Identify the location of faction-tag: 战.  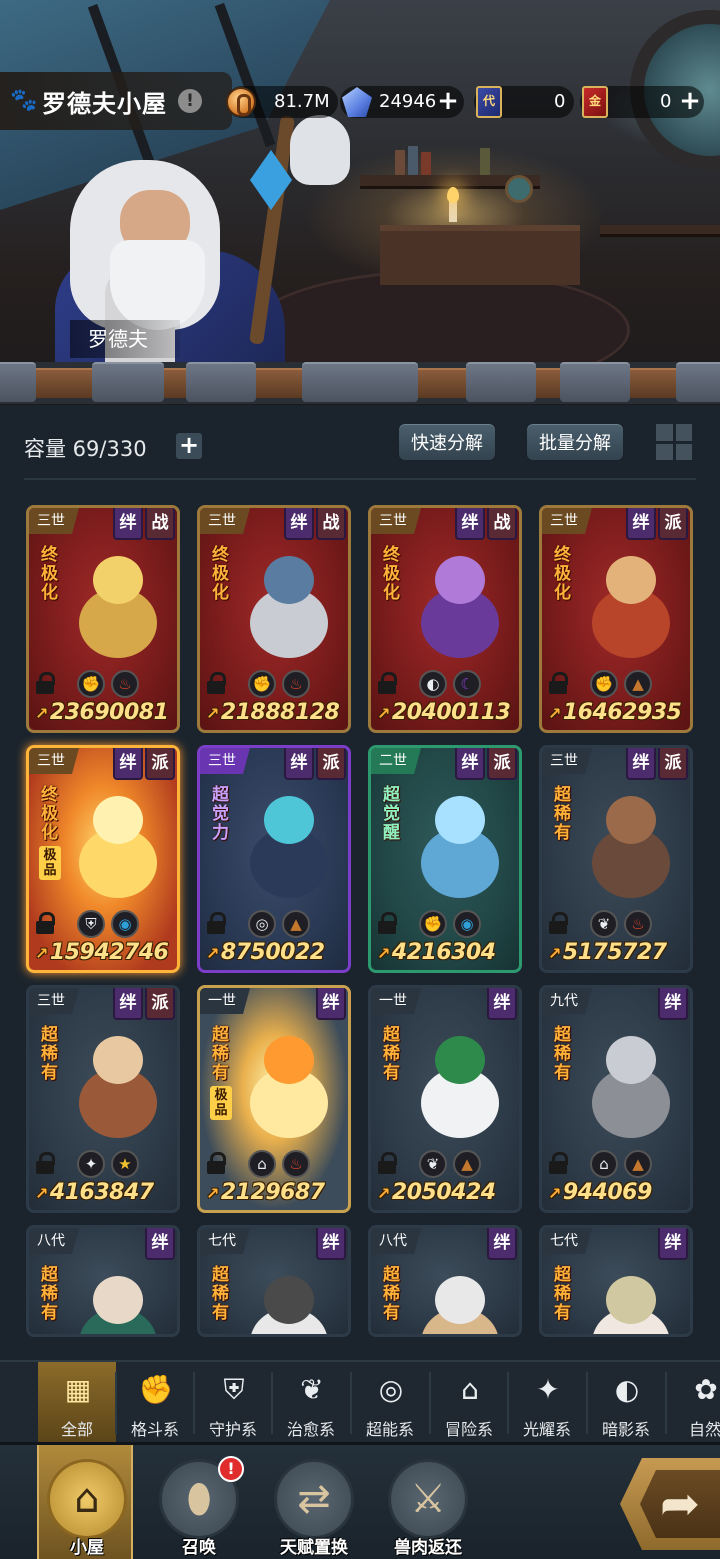
(160, 524).